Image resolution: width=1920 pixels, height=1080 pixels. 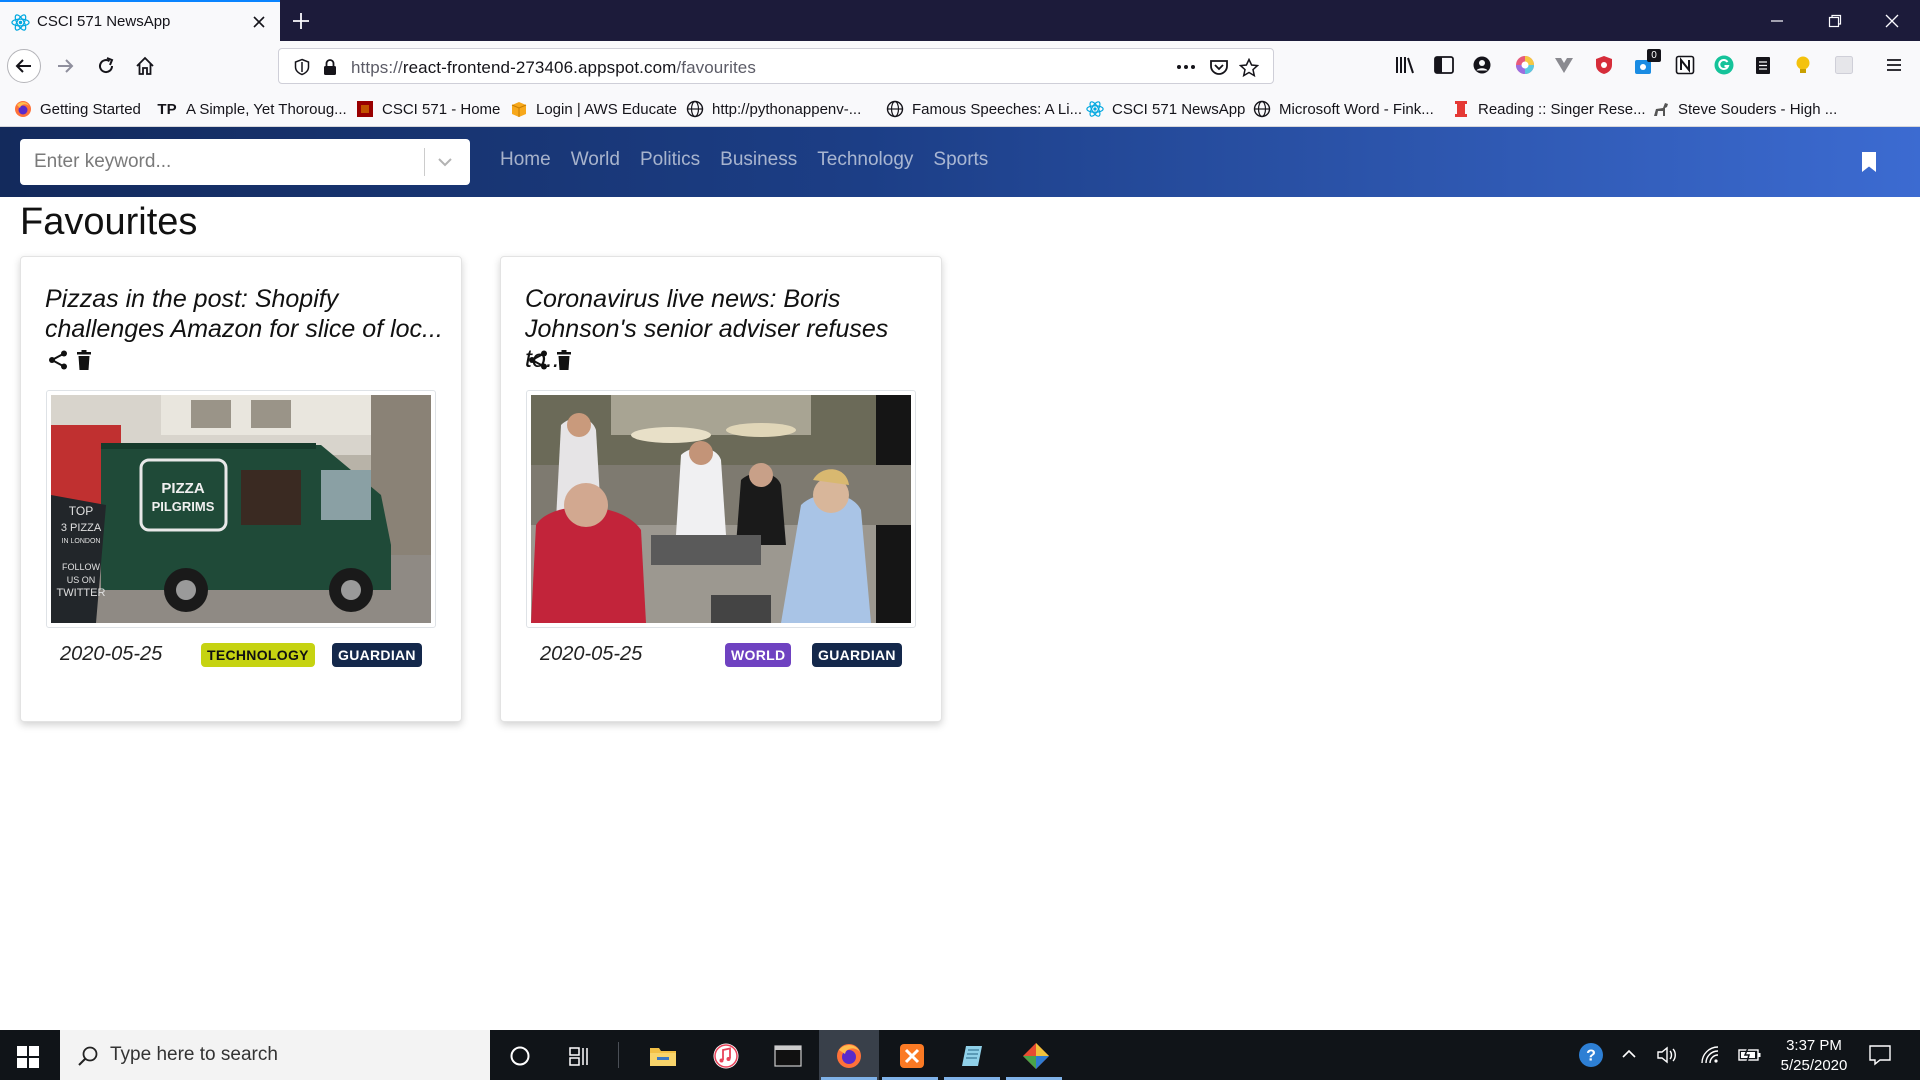 I want to click on ublock-icon, so click(x=1604, y=65).